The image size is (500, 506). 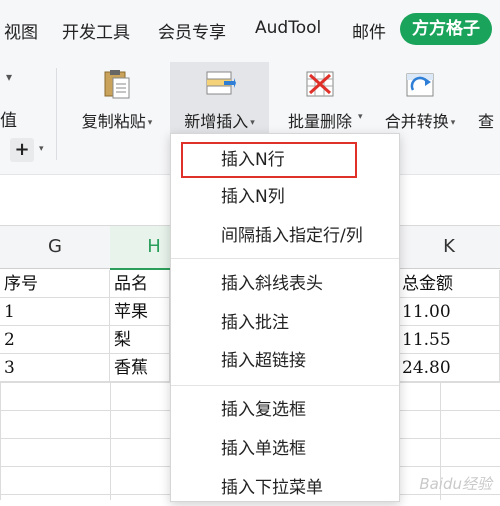 What do you see at coordinates (140, 368) in the screenshot?
I see `table-row: 香蕉` at bounding box center [140, 368].